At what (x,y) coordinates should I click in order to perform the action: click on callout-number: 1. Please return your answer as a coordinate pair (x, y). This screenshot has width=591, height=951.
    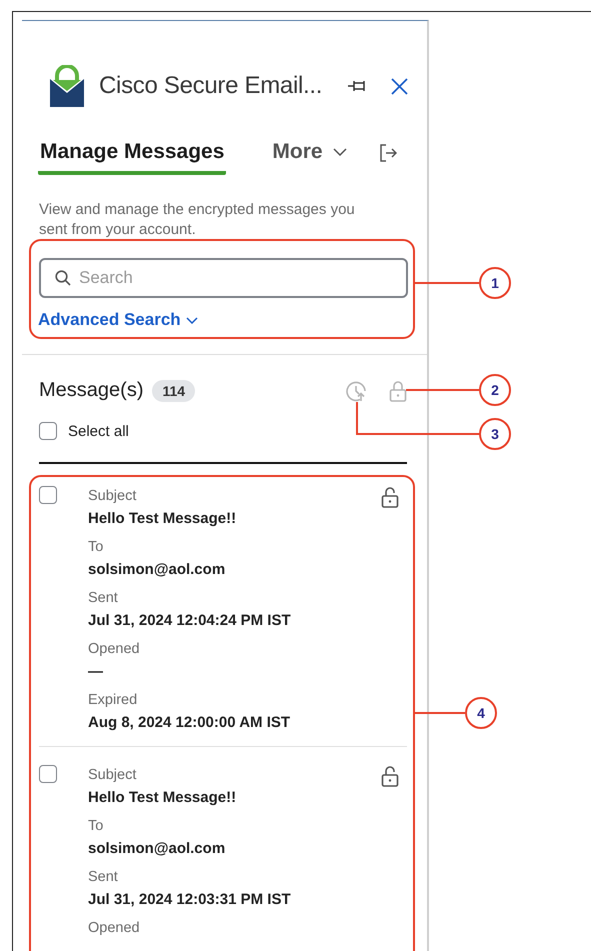
    Looking at the image, I should click on (495, 283).